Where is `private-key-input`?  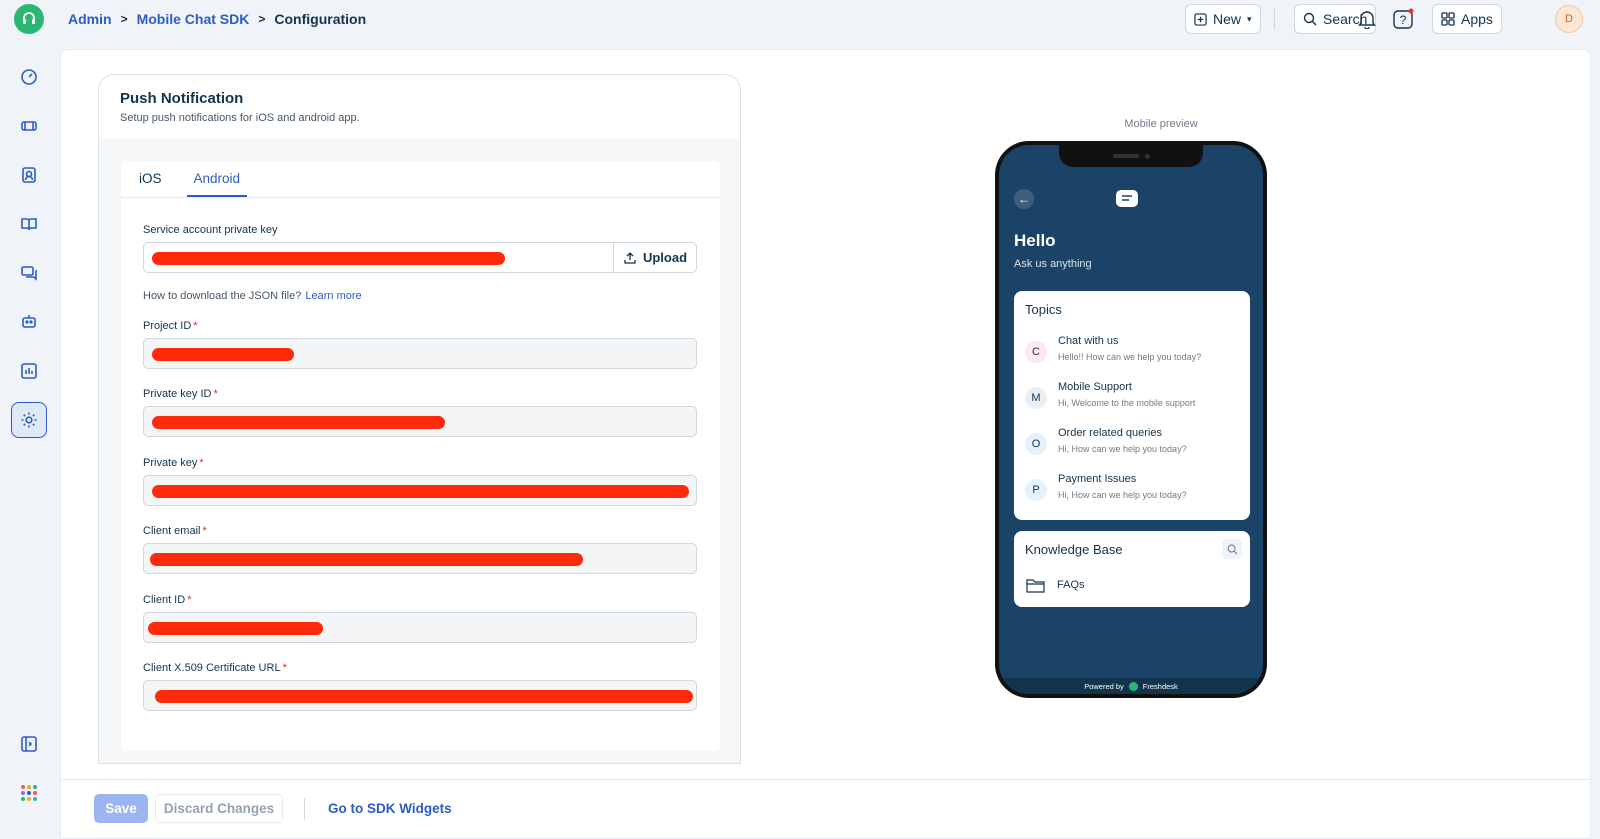 private-key-input is located at coordinates (420, 490).